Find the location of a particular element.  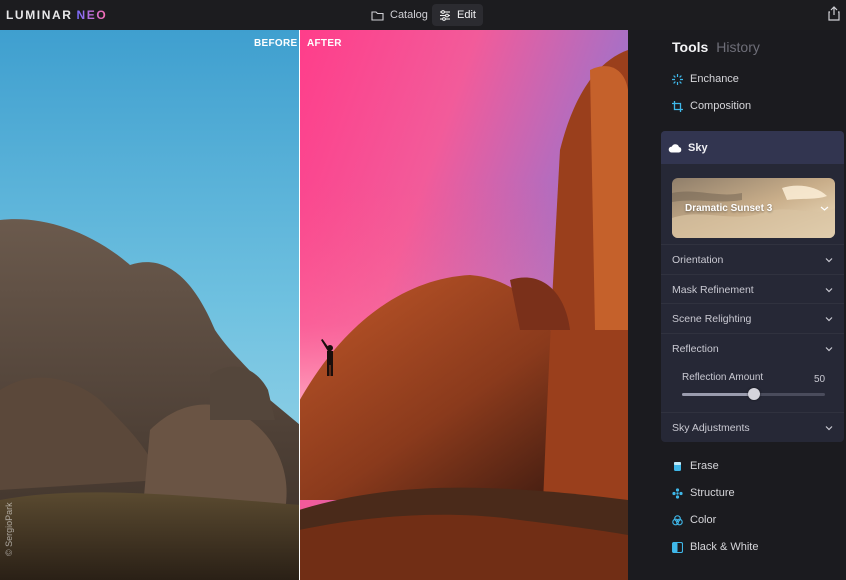

section-sky-adjustments-label: Sky Adjustments is located at coordinates (711, 427).